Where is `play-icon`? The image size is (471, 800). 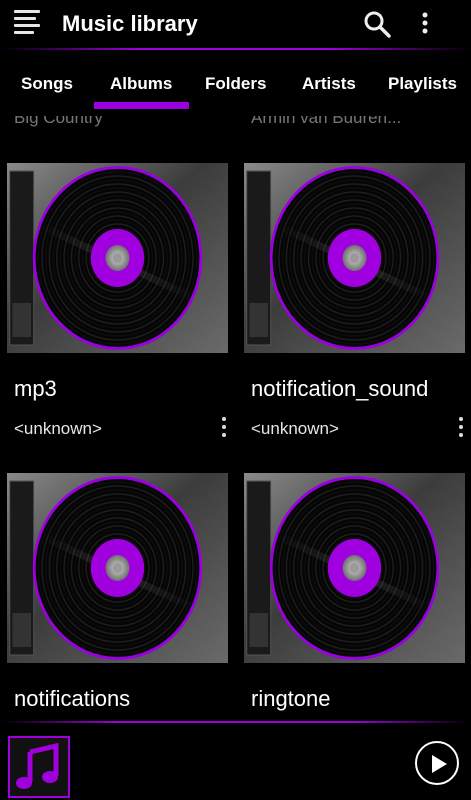 play-icon is located at coordinates (437, 763).